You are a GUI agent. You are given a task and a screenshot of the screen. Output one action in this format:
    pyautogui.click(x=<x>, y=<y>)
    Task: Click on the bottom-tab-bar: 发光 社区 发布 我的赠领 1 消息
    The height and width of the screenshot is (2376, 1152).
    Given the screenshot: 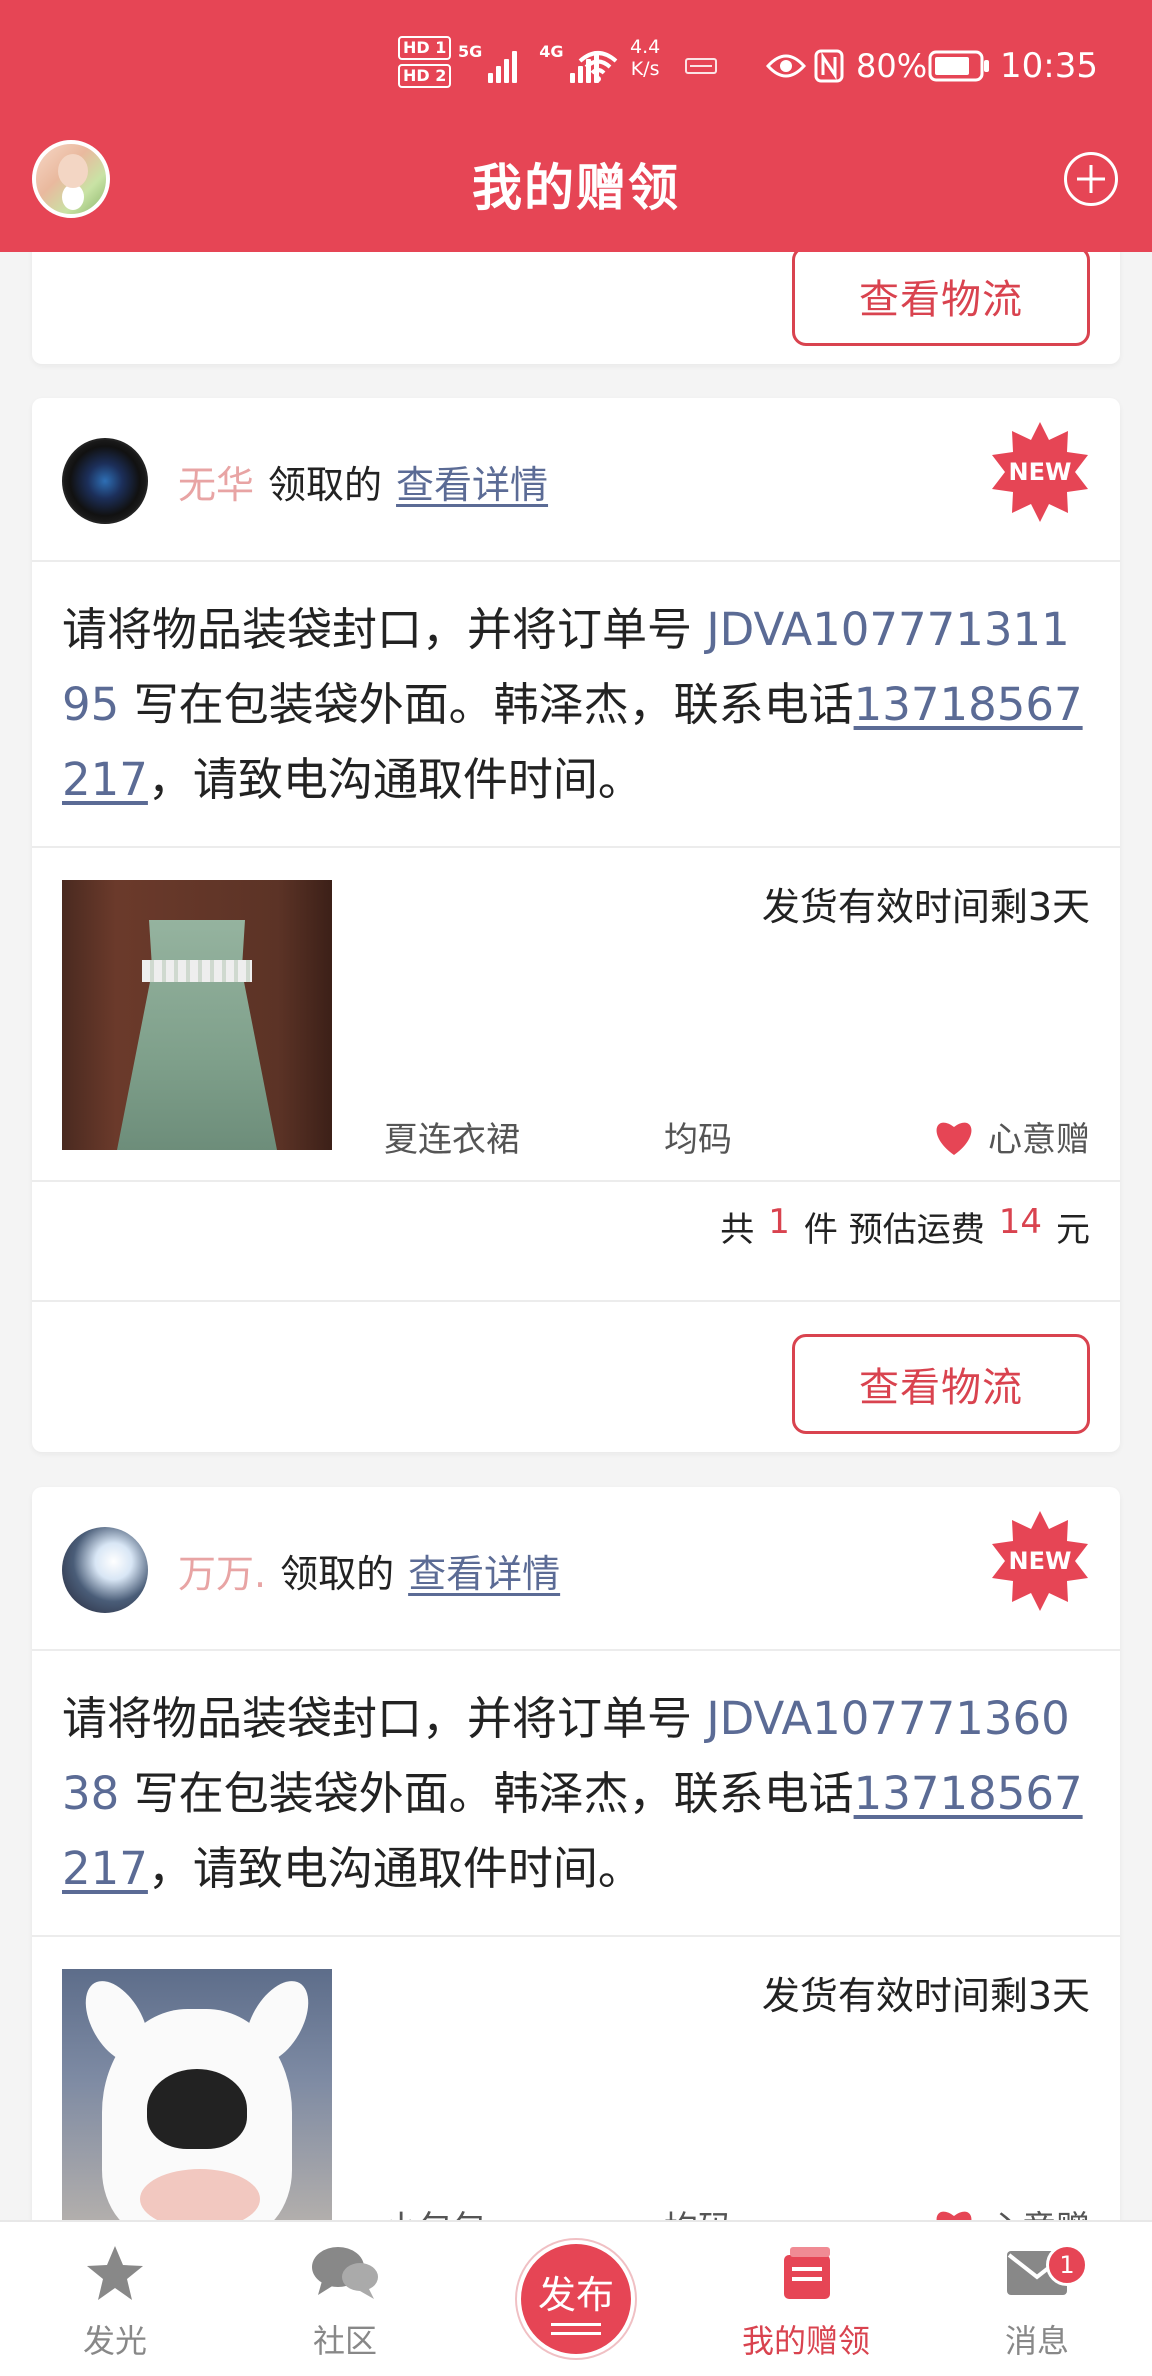 What is the action you would take?
    pyautogui.click(x=576, y=2298)
    